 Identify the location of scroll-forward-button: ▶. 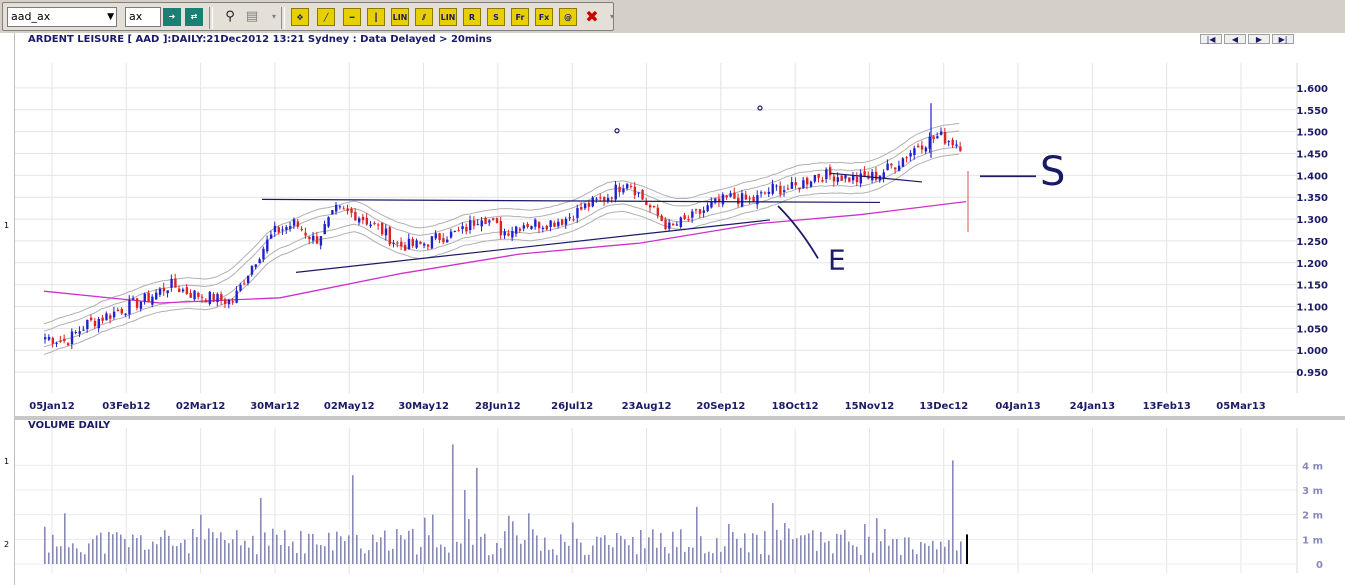
(1259, 39).